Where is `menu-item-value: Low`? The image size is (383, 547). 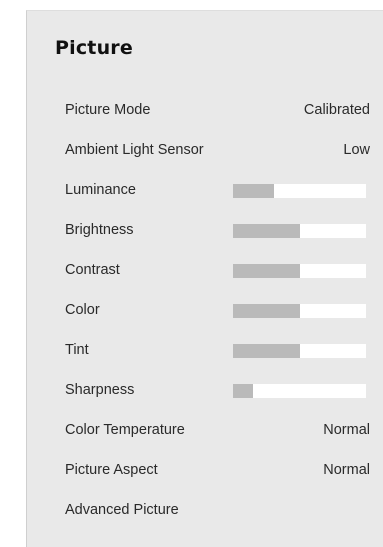
menu-item-value: Low is located at coordinates (356, 150).